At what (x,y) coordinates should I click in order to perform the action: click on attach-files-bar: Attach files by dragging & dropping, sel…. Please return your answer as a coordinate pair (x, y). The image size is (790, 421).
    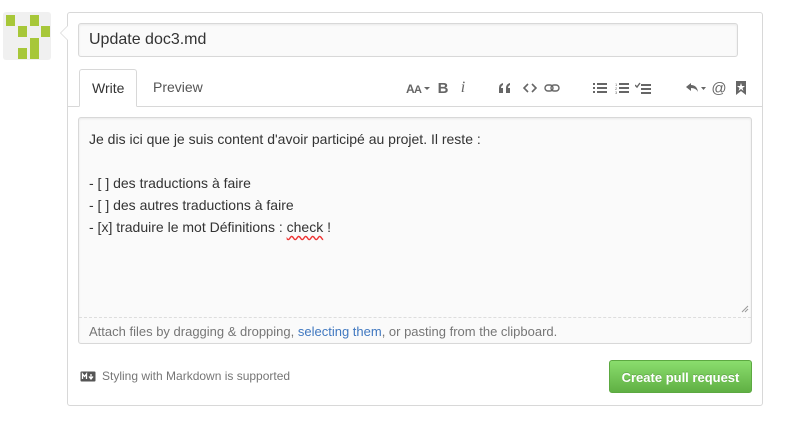
    Looking at the image, I should click on (415, 330).